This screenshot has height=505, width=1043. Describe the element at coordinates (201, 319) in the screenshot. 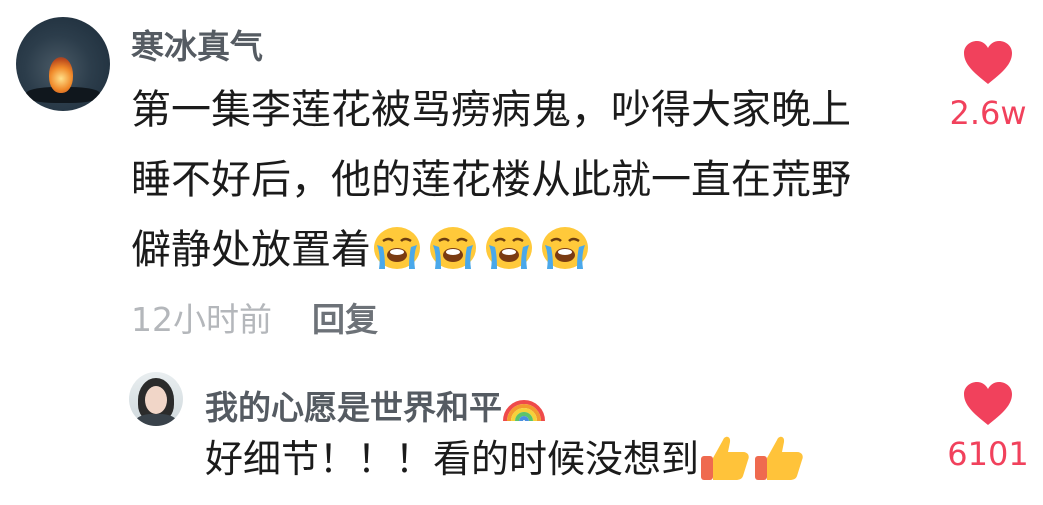

I see `comment-timestamp: 12小时前` at that location.